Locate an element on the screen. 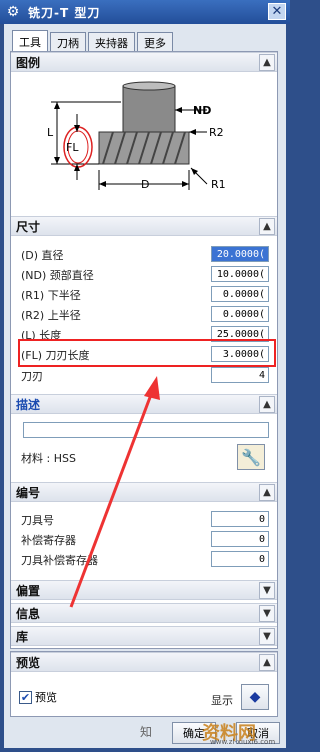 This screenshot has height=752, width=320. show-button: ◆ is located at coordinates (255, 697).